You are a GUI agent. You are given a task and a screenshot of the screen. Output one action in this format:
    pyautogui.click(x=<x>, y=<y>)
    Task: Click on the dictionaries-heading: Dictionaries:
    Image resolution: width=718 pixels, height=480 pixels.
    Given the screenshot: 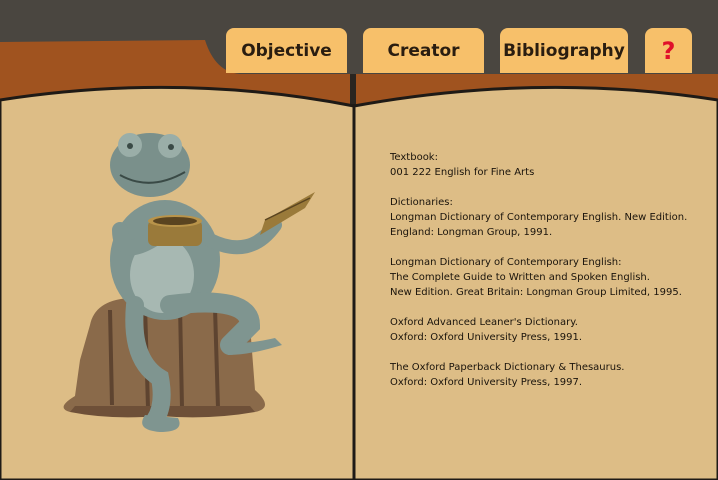 What is the action you would take?
    pyautogui.click(x=421, y=202)
    